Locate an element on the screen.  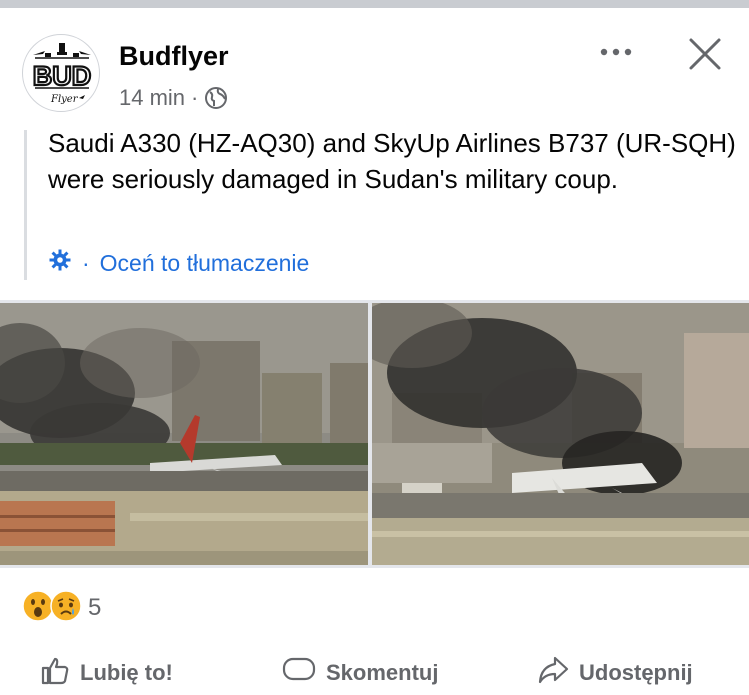
comment-button: Skomentuj is located at coordinates (360, 673).